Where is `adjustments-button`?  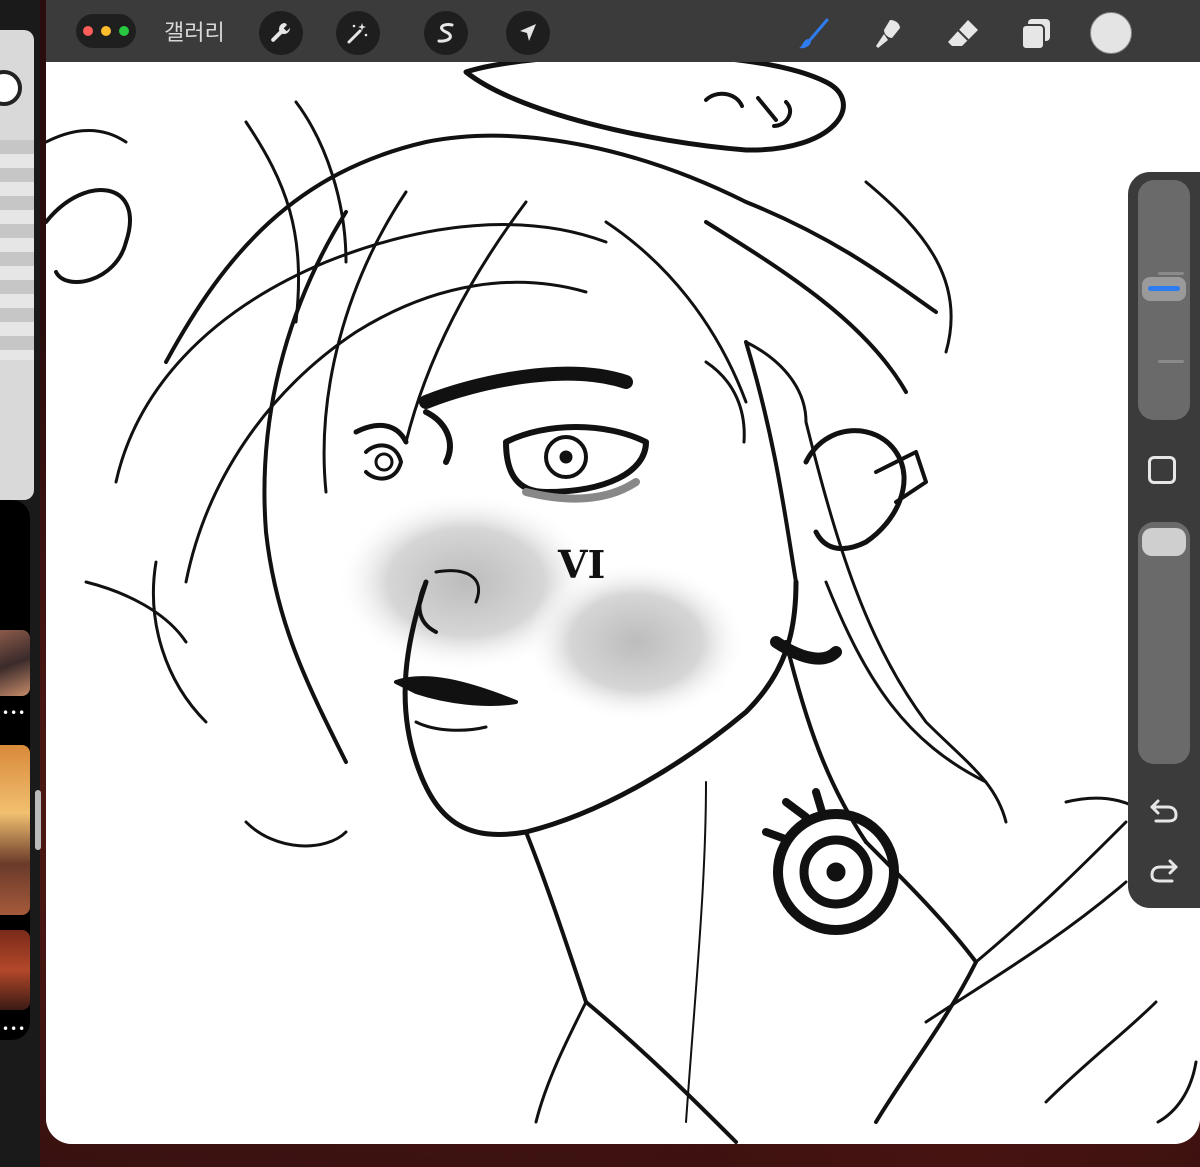 adjustments-button is located at coordinates (358, 33).